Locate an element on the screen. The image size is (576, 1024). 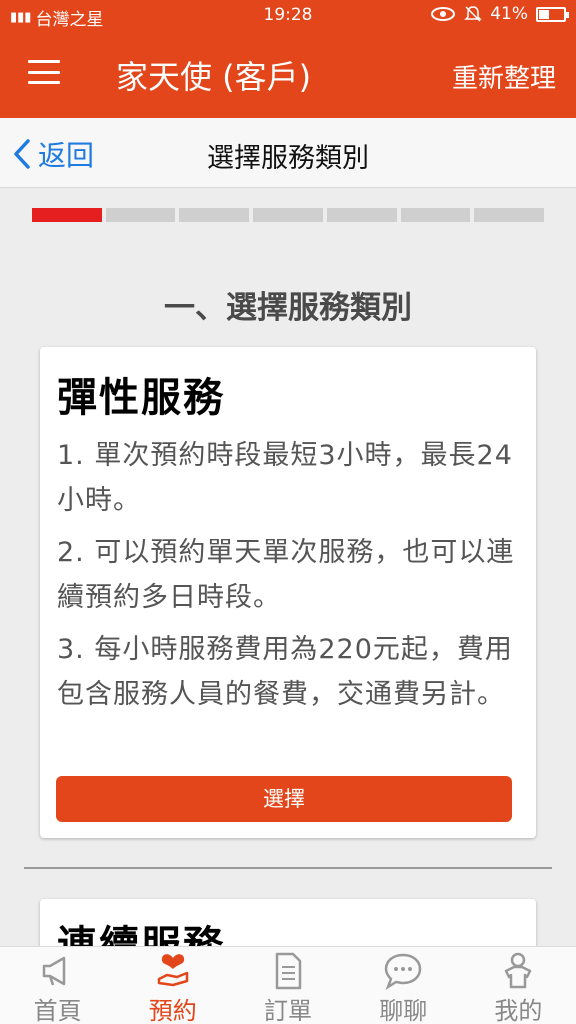
tab-profile: 我的 is located at coordinates (518, 985).